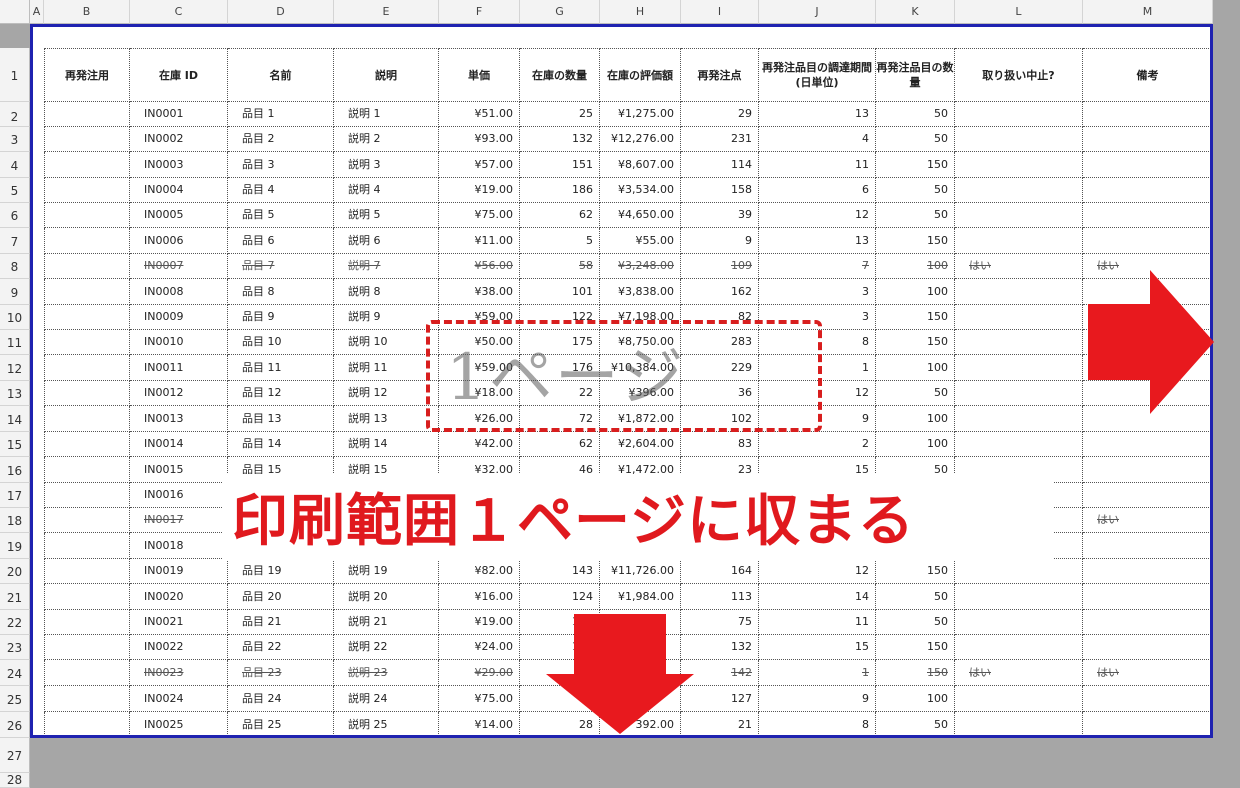 The image size is (1240, 788). What do you see at coordinates (15, 520) in the screenshot?
I see `row-header-18: 18` at bounding box center [15, 520].